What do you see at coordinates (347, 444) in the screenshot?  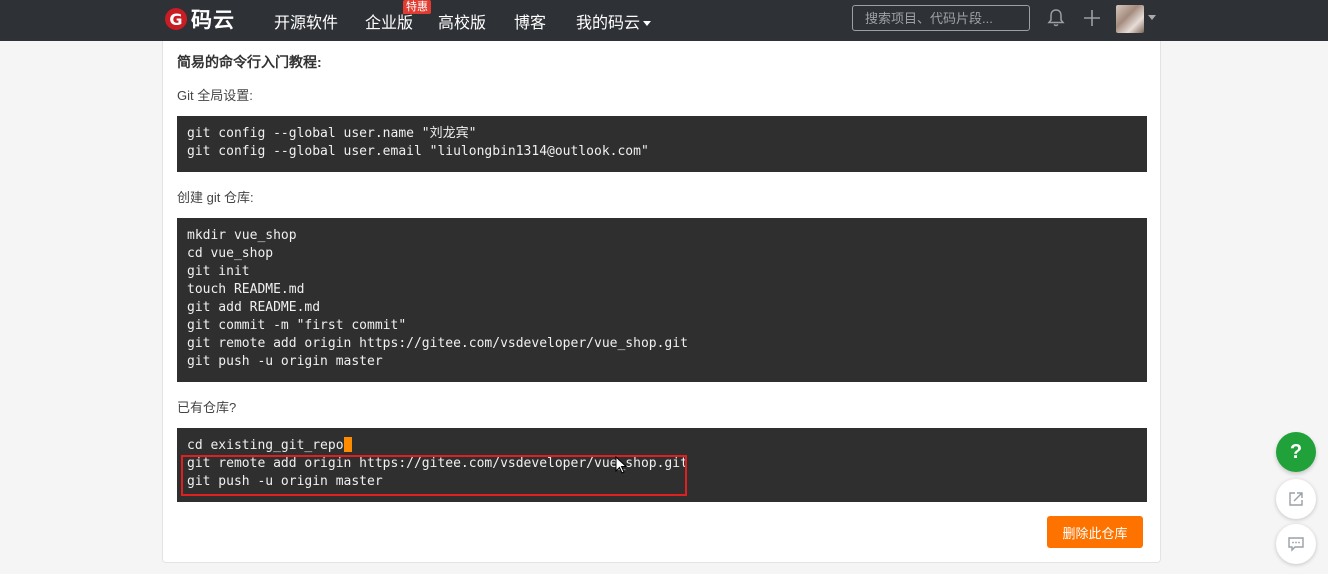 I see `text-cursor` at bounding box center [347, 444].